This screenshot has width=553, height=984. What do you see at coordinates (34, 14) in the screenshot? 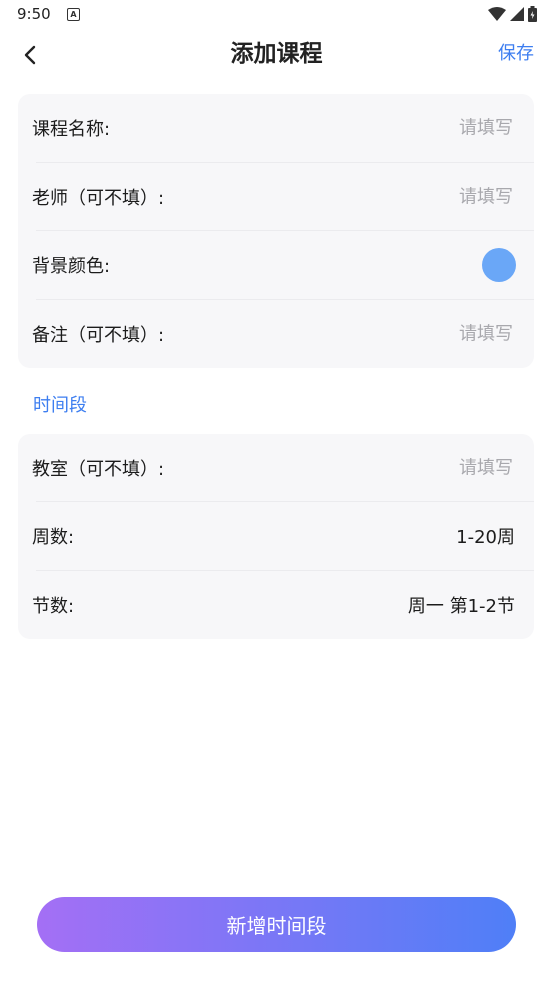
I see `status-time: 9:50` at bounding box center [34, 14].